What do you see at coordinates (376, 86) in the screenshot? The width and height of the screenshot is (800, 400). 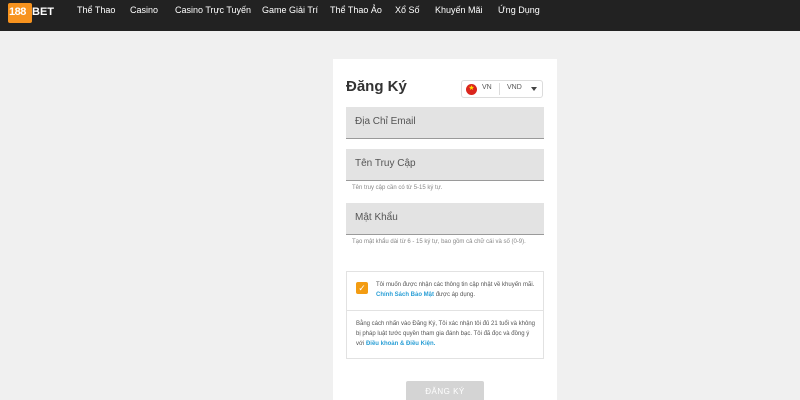 I see `form-title: Đăng Ký` at bounding box center [376, 86].